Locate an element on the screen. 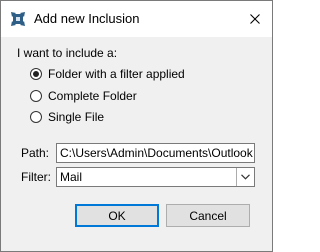 The height and width of the screenshot is (252, 320). chevron-down-icon is located at coordinates (245, 177).